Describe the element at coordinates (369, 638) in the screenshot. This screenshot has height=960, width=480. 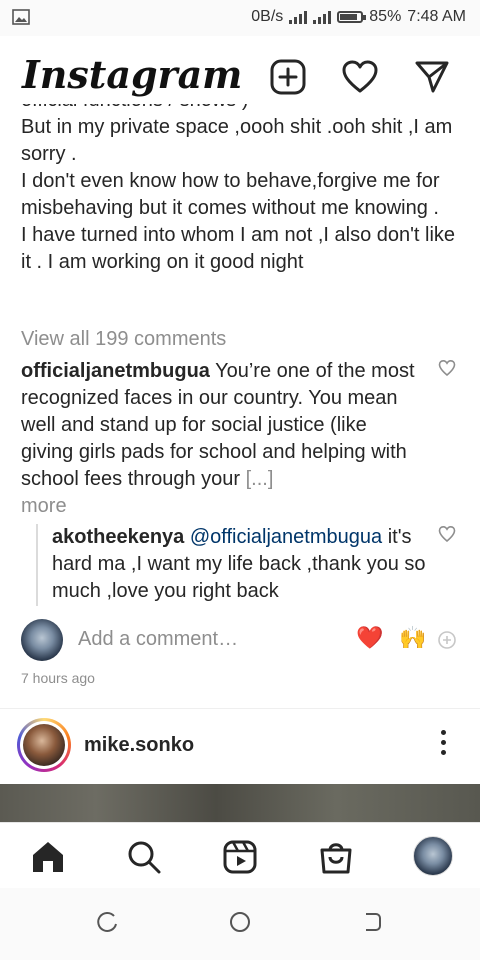
I see `heart-reaction-icon: ❤️` at that location.